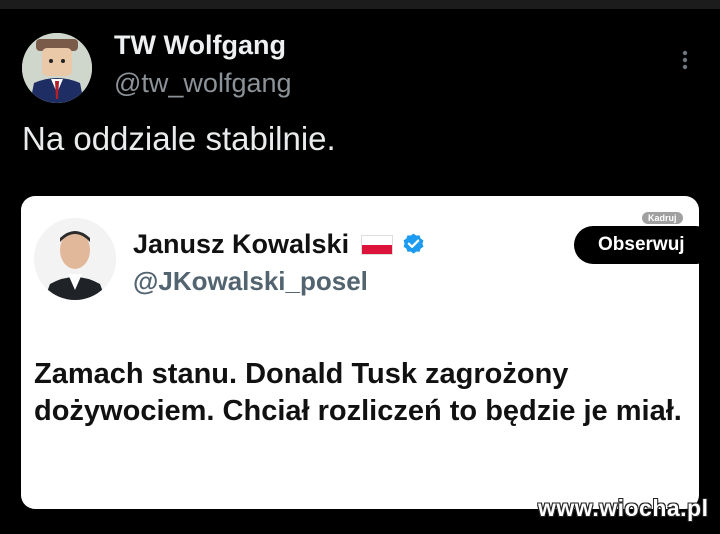  I want to click on kebab-menu-icon, so click(685, 60).